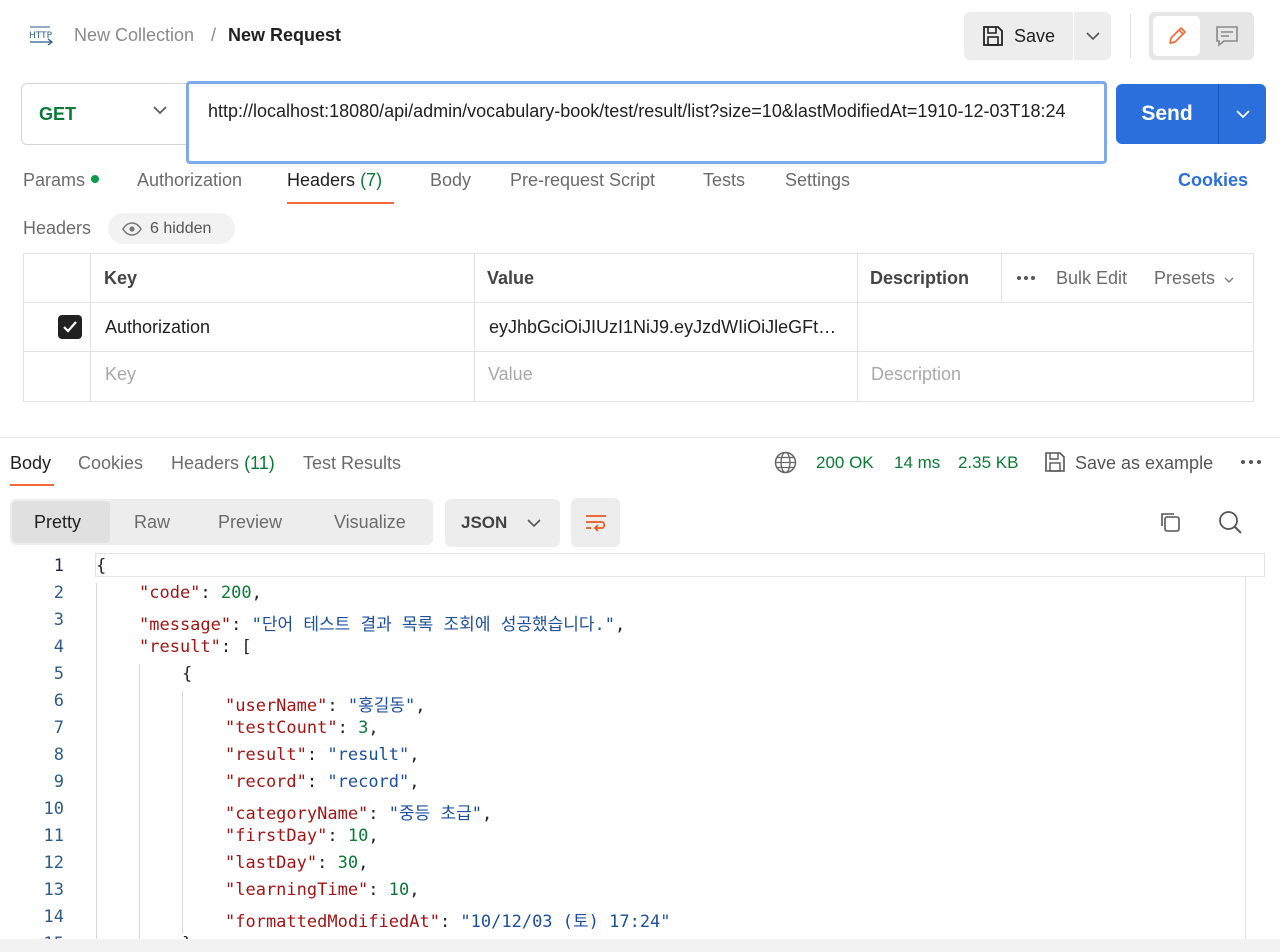 Image resolution: width=1280 pixels, height=952 pixels. What do you see at coordinates (640, 945) in the screenshot?
I see `status-bar` at bounding box center [640, 945].